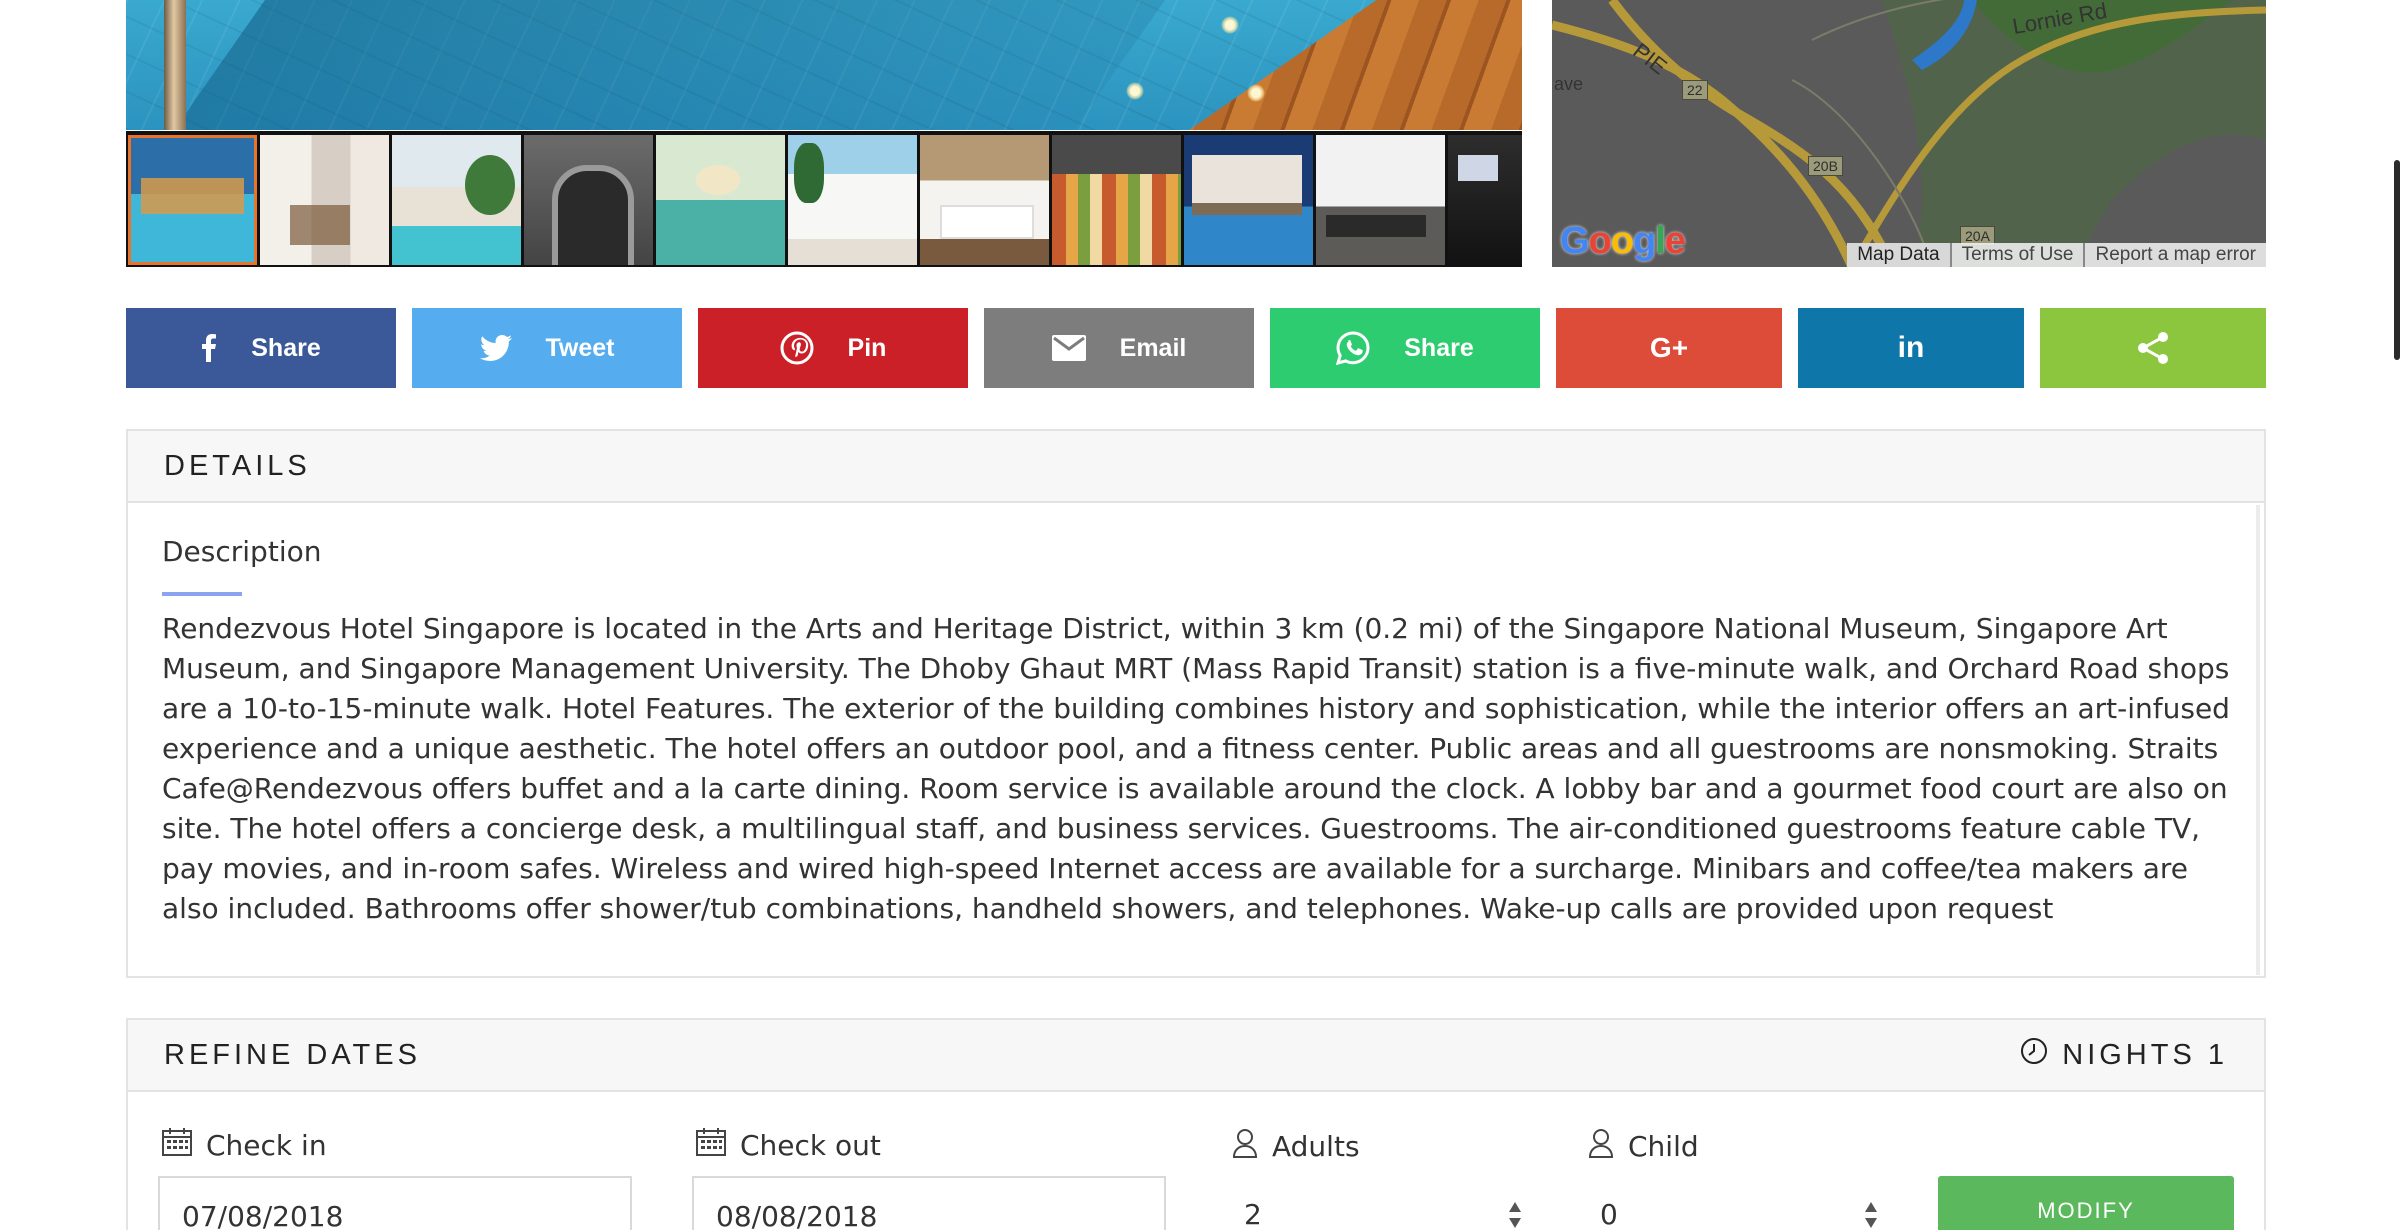 Image resolution: width=2400 pixels, height=1230 pixels. I want to click on nights-indicator: NIGHTS 1, so click(2124, 1055).